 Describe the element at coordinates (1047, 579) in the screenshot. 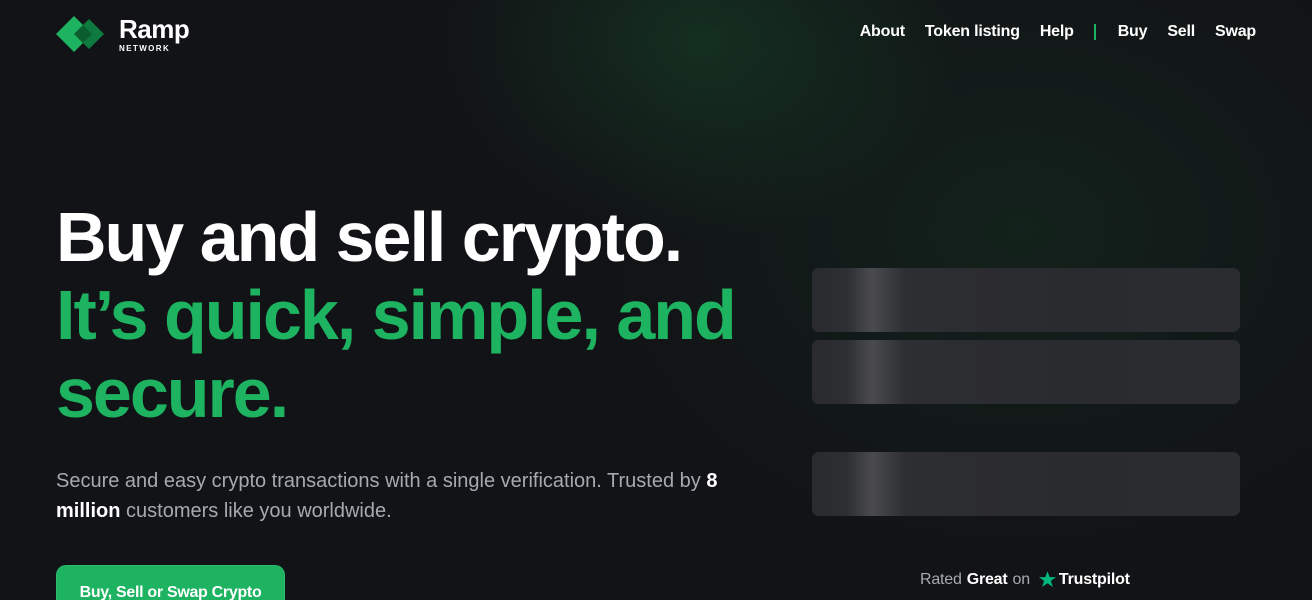

I see `trustpilot-star-icon` at that location.